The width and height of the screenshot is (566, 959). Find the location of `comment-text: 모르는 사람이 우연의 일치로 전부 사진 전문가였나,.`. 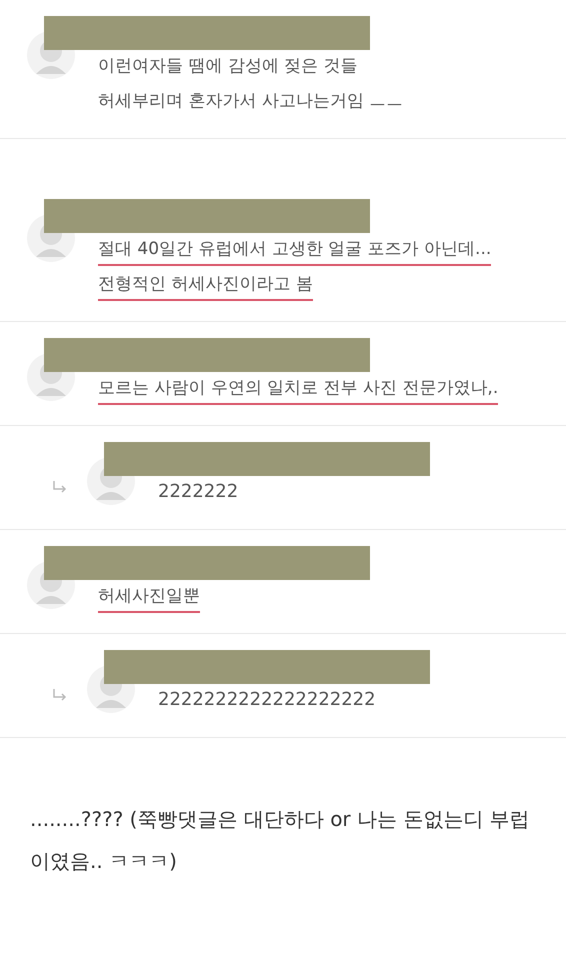

comment-text: 모르는 사람이 우연의 일치로 전부 사진 전문가였나,. is located at coordinates (298, 390).